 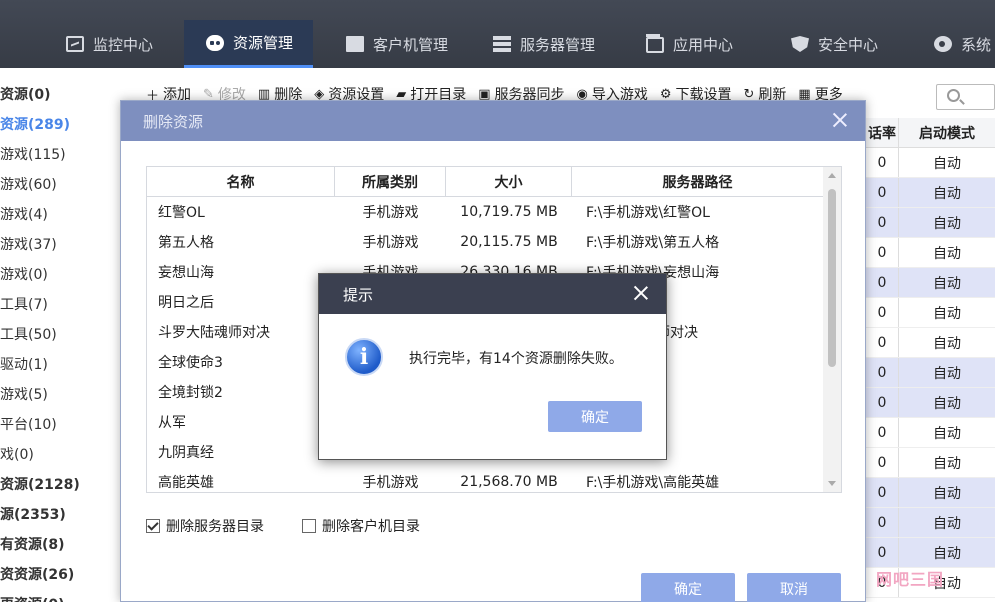 I want to click on tree-item: 游戏(4), so click(x=24, y=215).